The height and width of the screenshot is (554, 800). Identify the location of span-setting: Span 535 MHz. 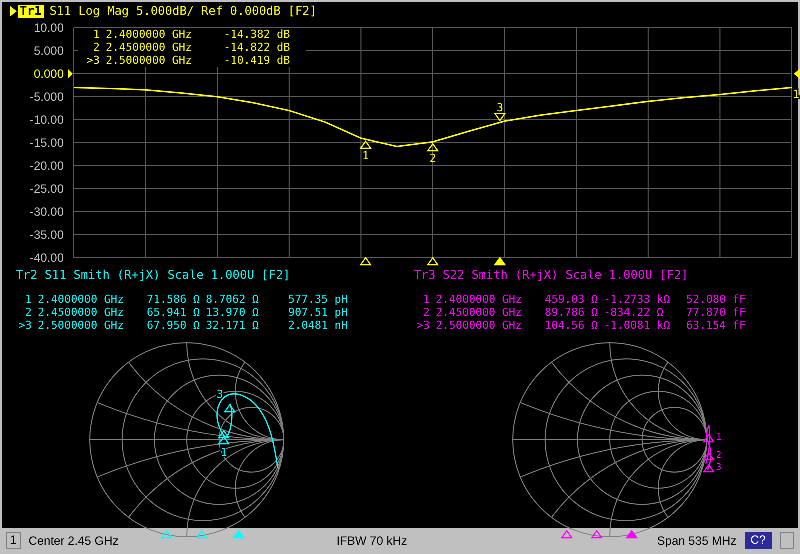
(697, 541).